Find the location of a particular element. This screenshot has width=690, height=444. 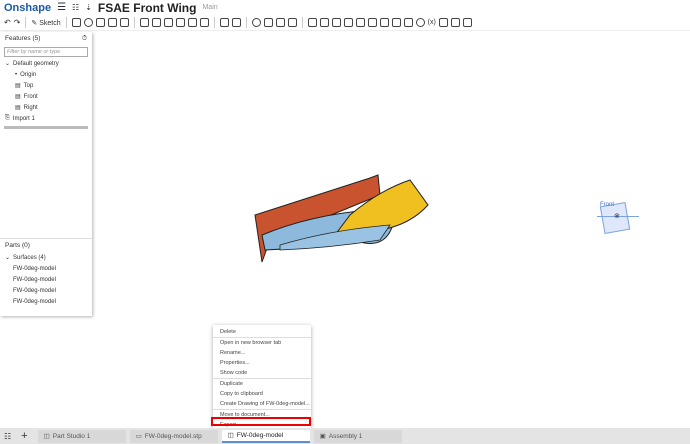

feature-item-origin: • Origin is located at coordinates (46, 74).